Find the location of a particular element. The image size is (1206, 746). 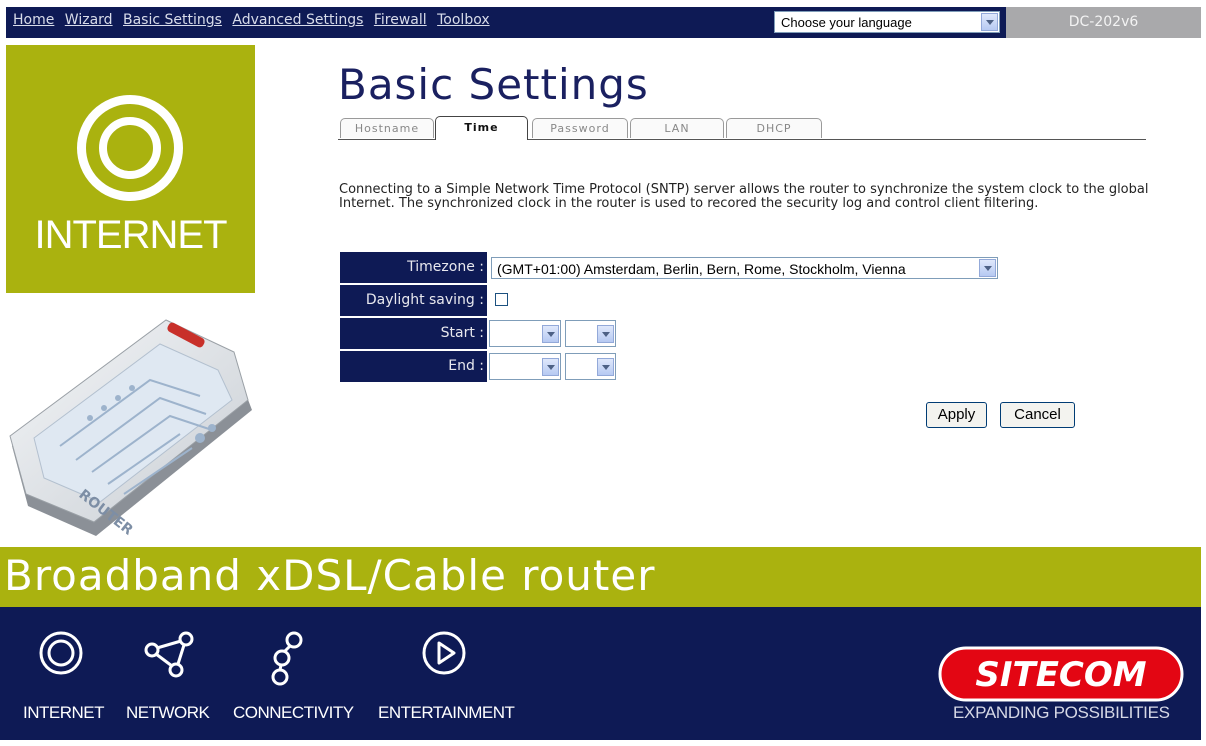

model-name: DC-202v6 is located at coordinates (1103, 22).